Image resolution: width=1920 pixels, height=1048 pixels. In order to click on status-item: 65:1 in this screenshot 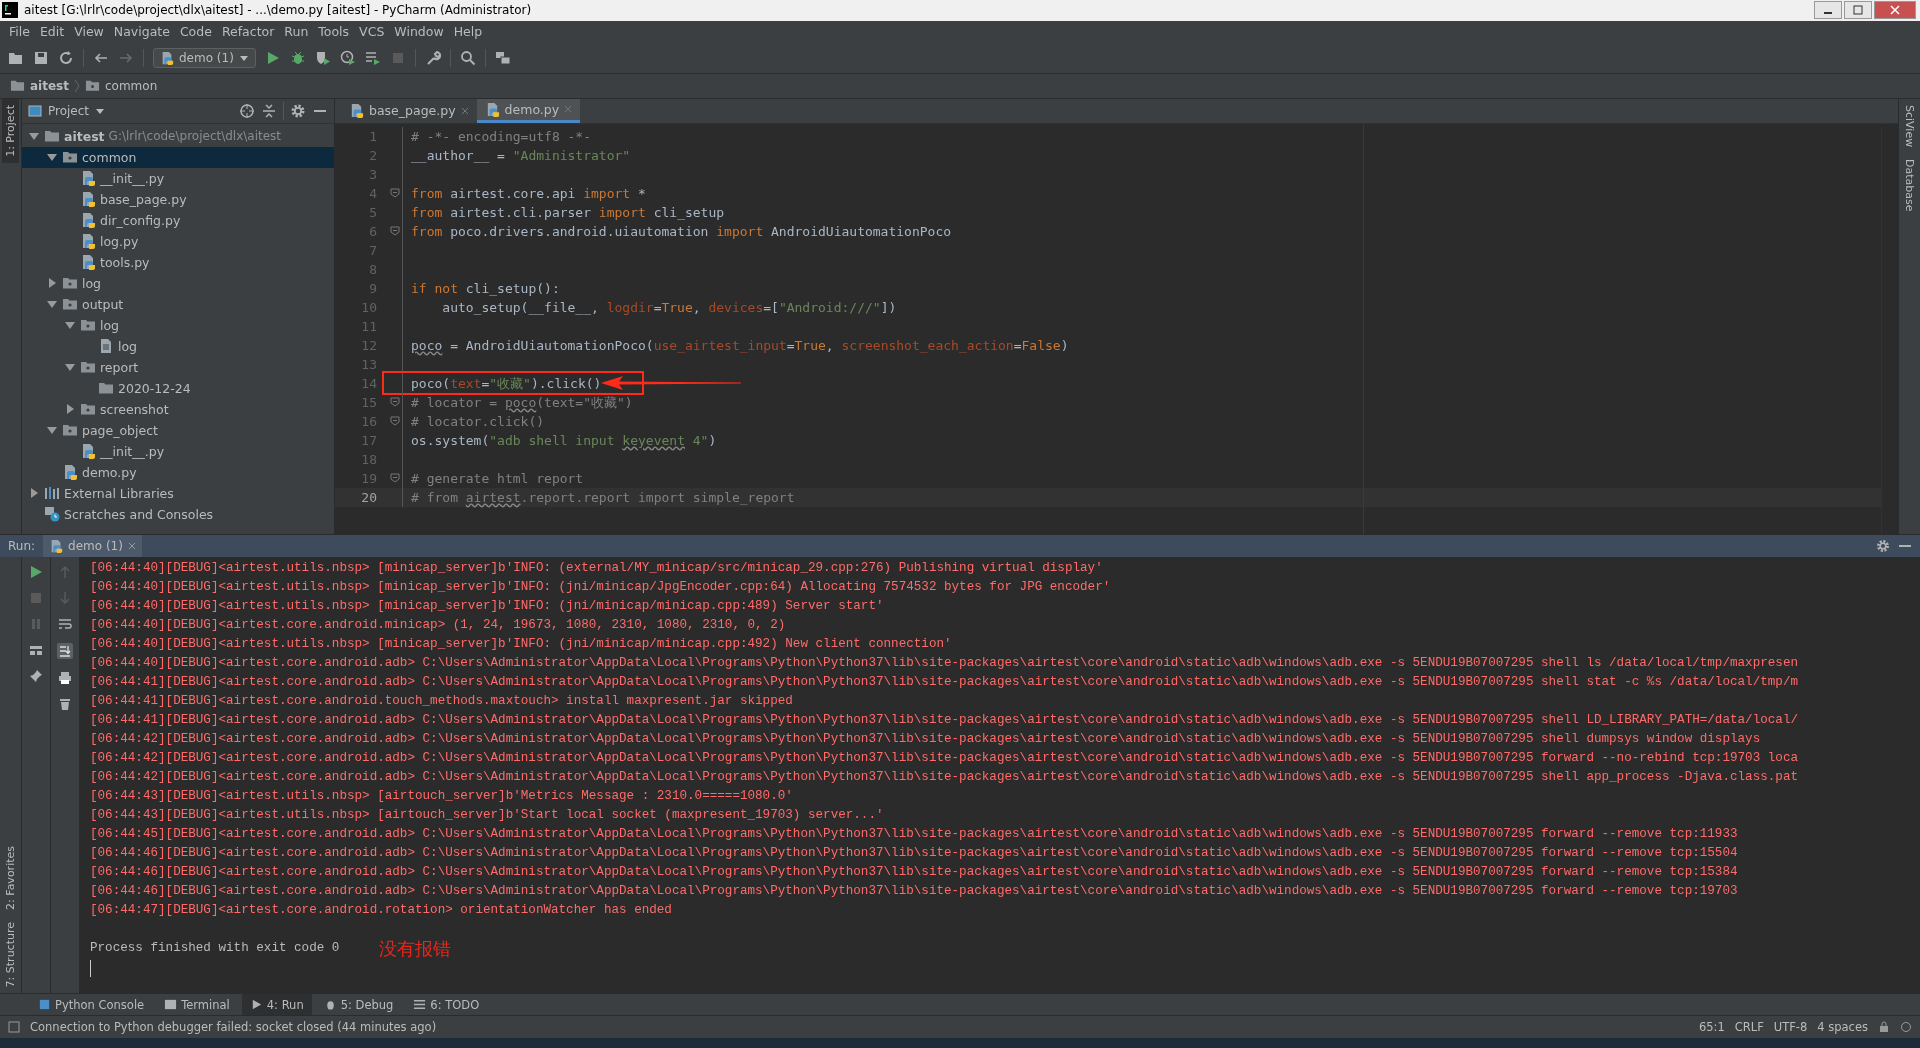, I will do `click(1711, 1027)`.